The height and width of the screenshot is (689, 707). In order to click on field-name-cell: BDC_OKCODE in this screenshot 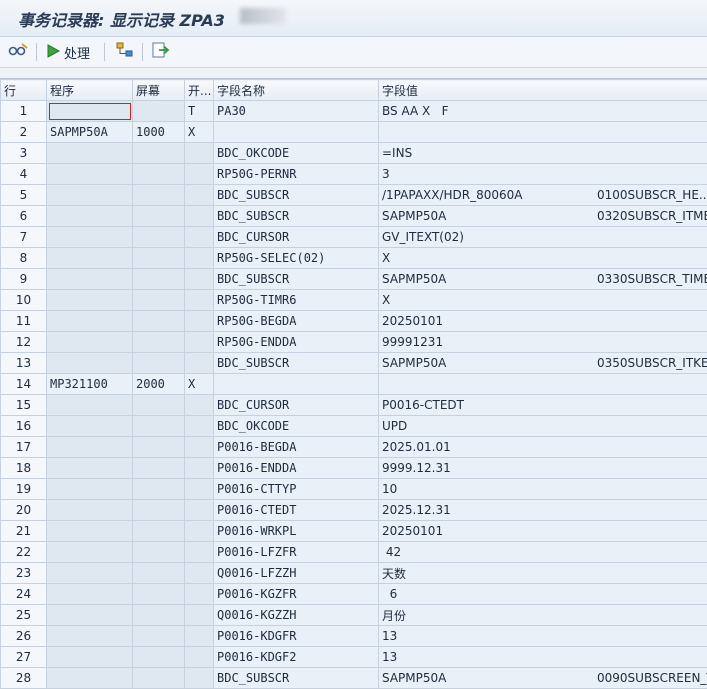, I will do `click(296, 426)`.